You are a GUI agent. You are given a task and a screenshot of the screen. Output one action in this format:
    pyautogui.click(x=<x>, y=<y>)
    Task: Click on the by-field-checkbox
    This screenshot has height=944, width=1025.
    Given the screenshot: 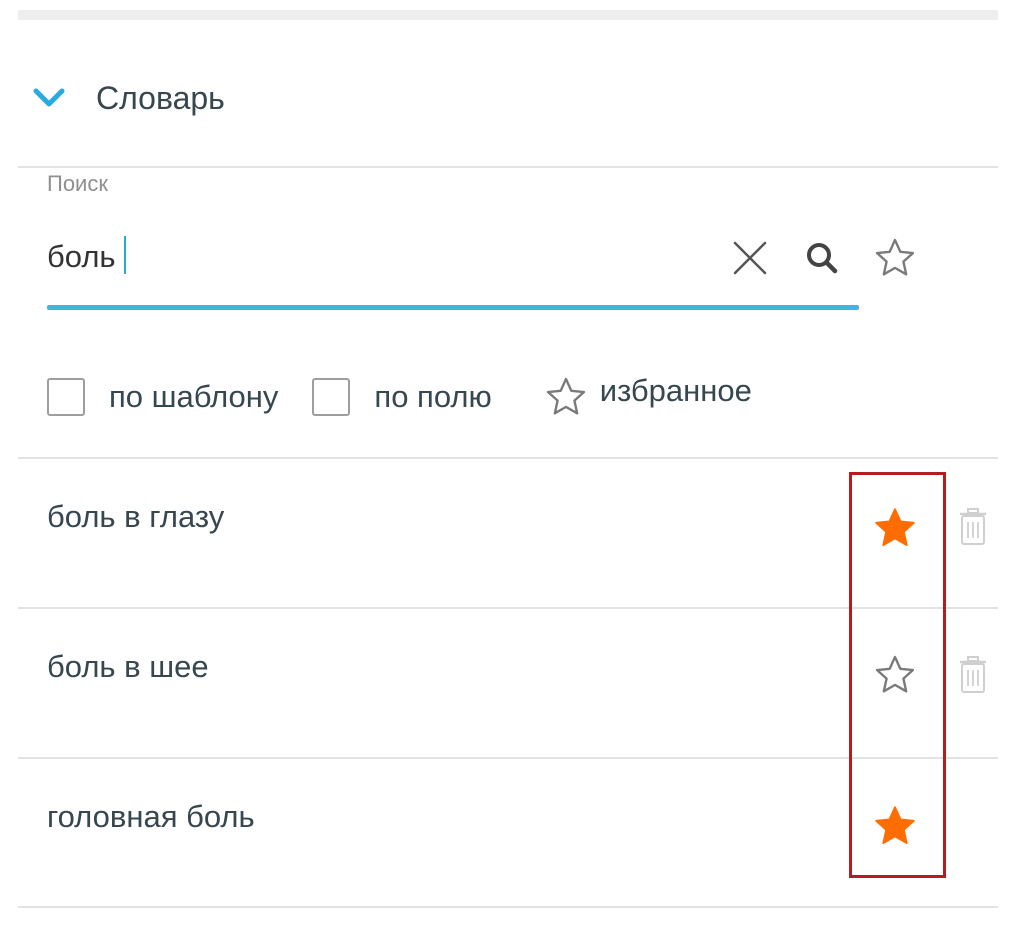 What is the action you would take?
    pyautogui.click(x=331, y=397)
    